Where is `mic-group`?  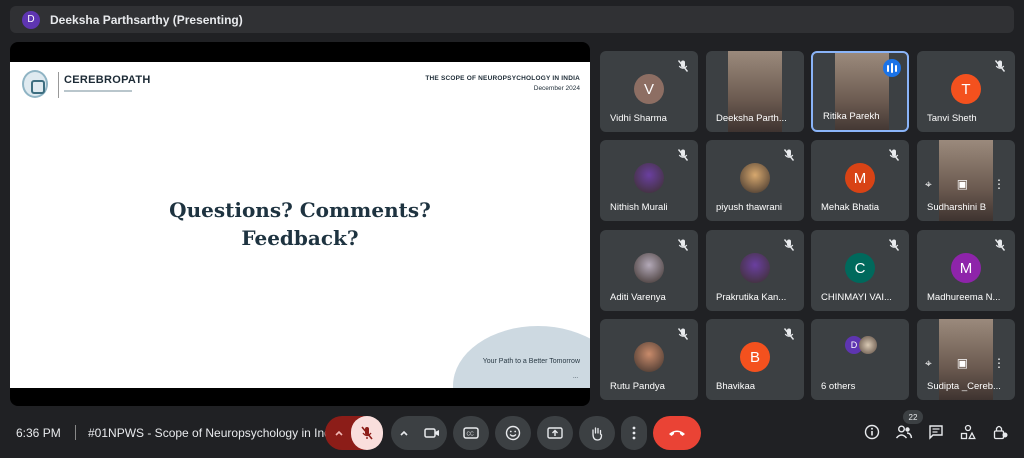
mic-group is located at coordinates (354, 433).